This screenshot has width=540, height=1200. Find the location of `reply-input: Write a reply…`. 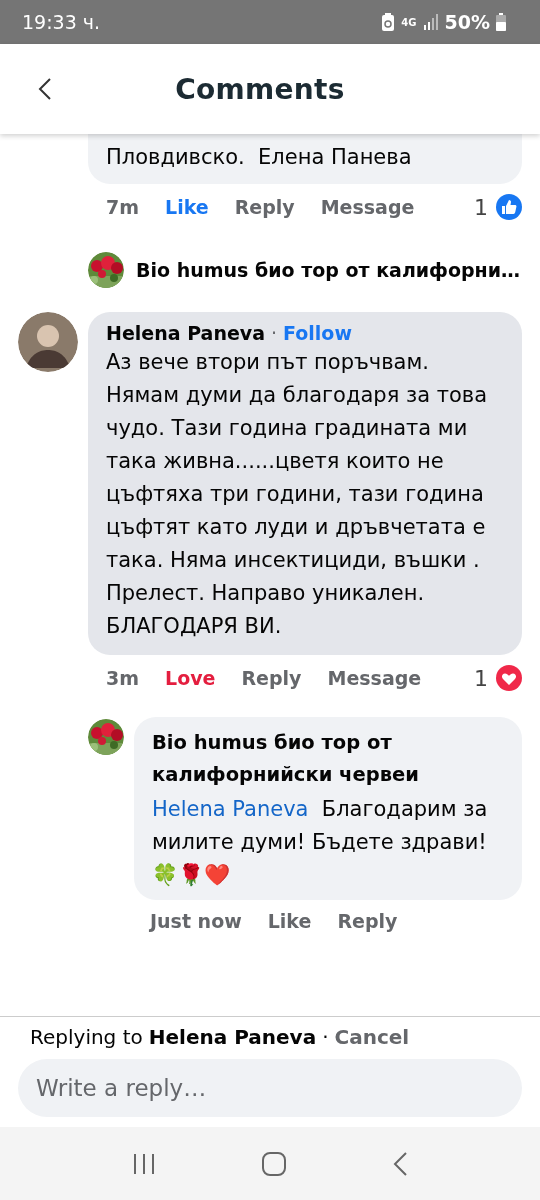

reply-input: Write a reply… is located at coordinates (270, 1088).